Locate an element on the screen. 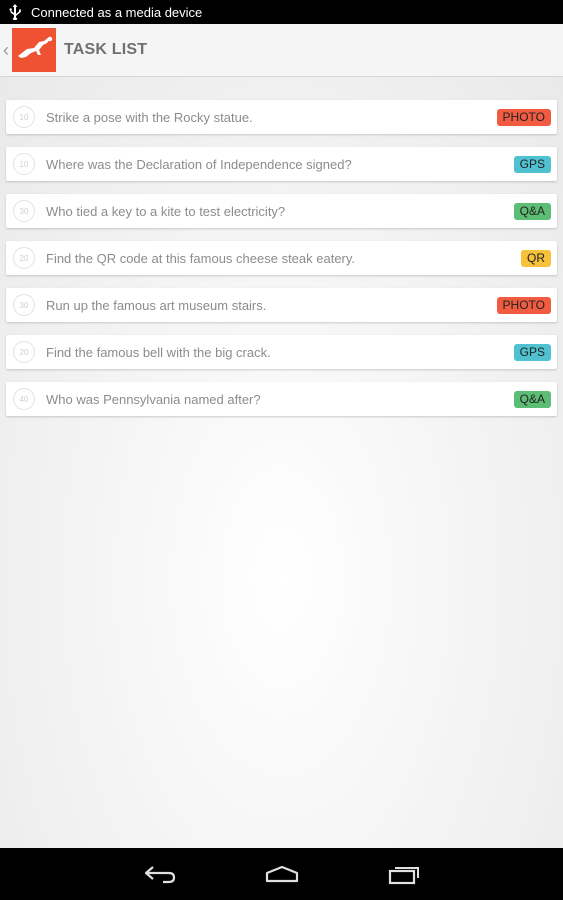 The width and height of the screenshot is (563, 900). status-text: Connected as a media device is located at coordinates (117, 12).